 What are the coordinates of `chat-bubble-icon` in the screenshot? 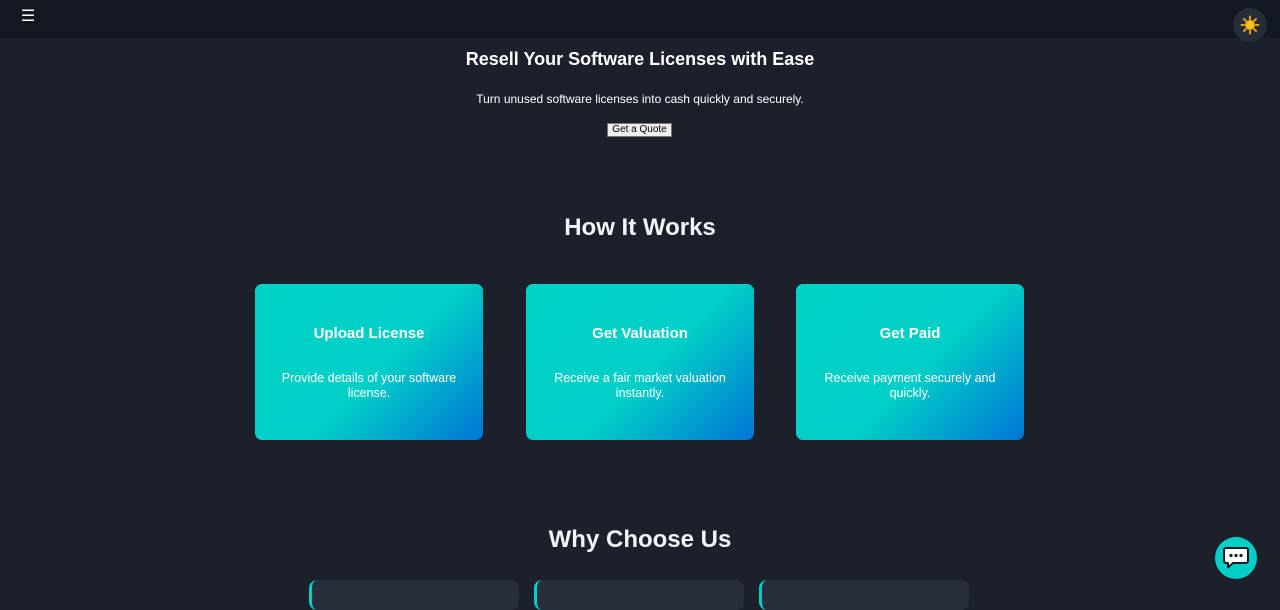 It's located at (1236, 558).